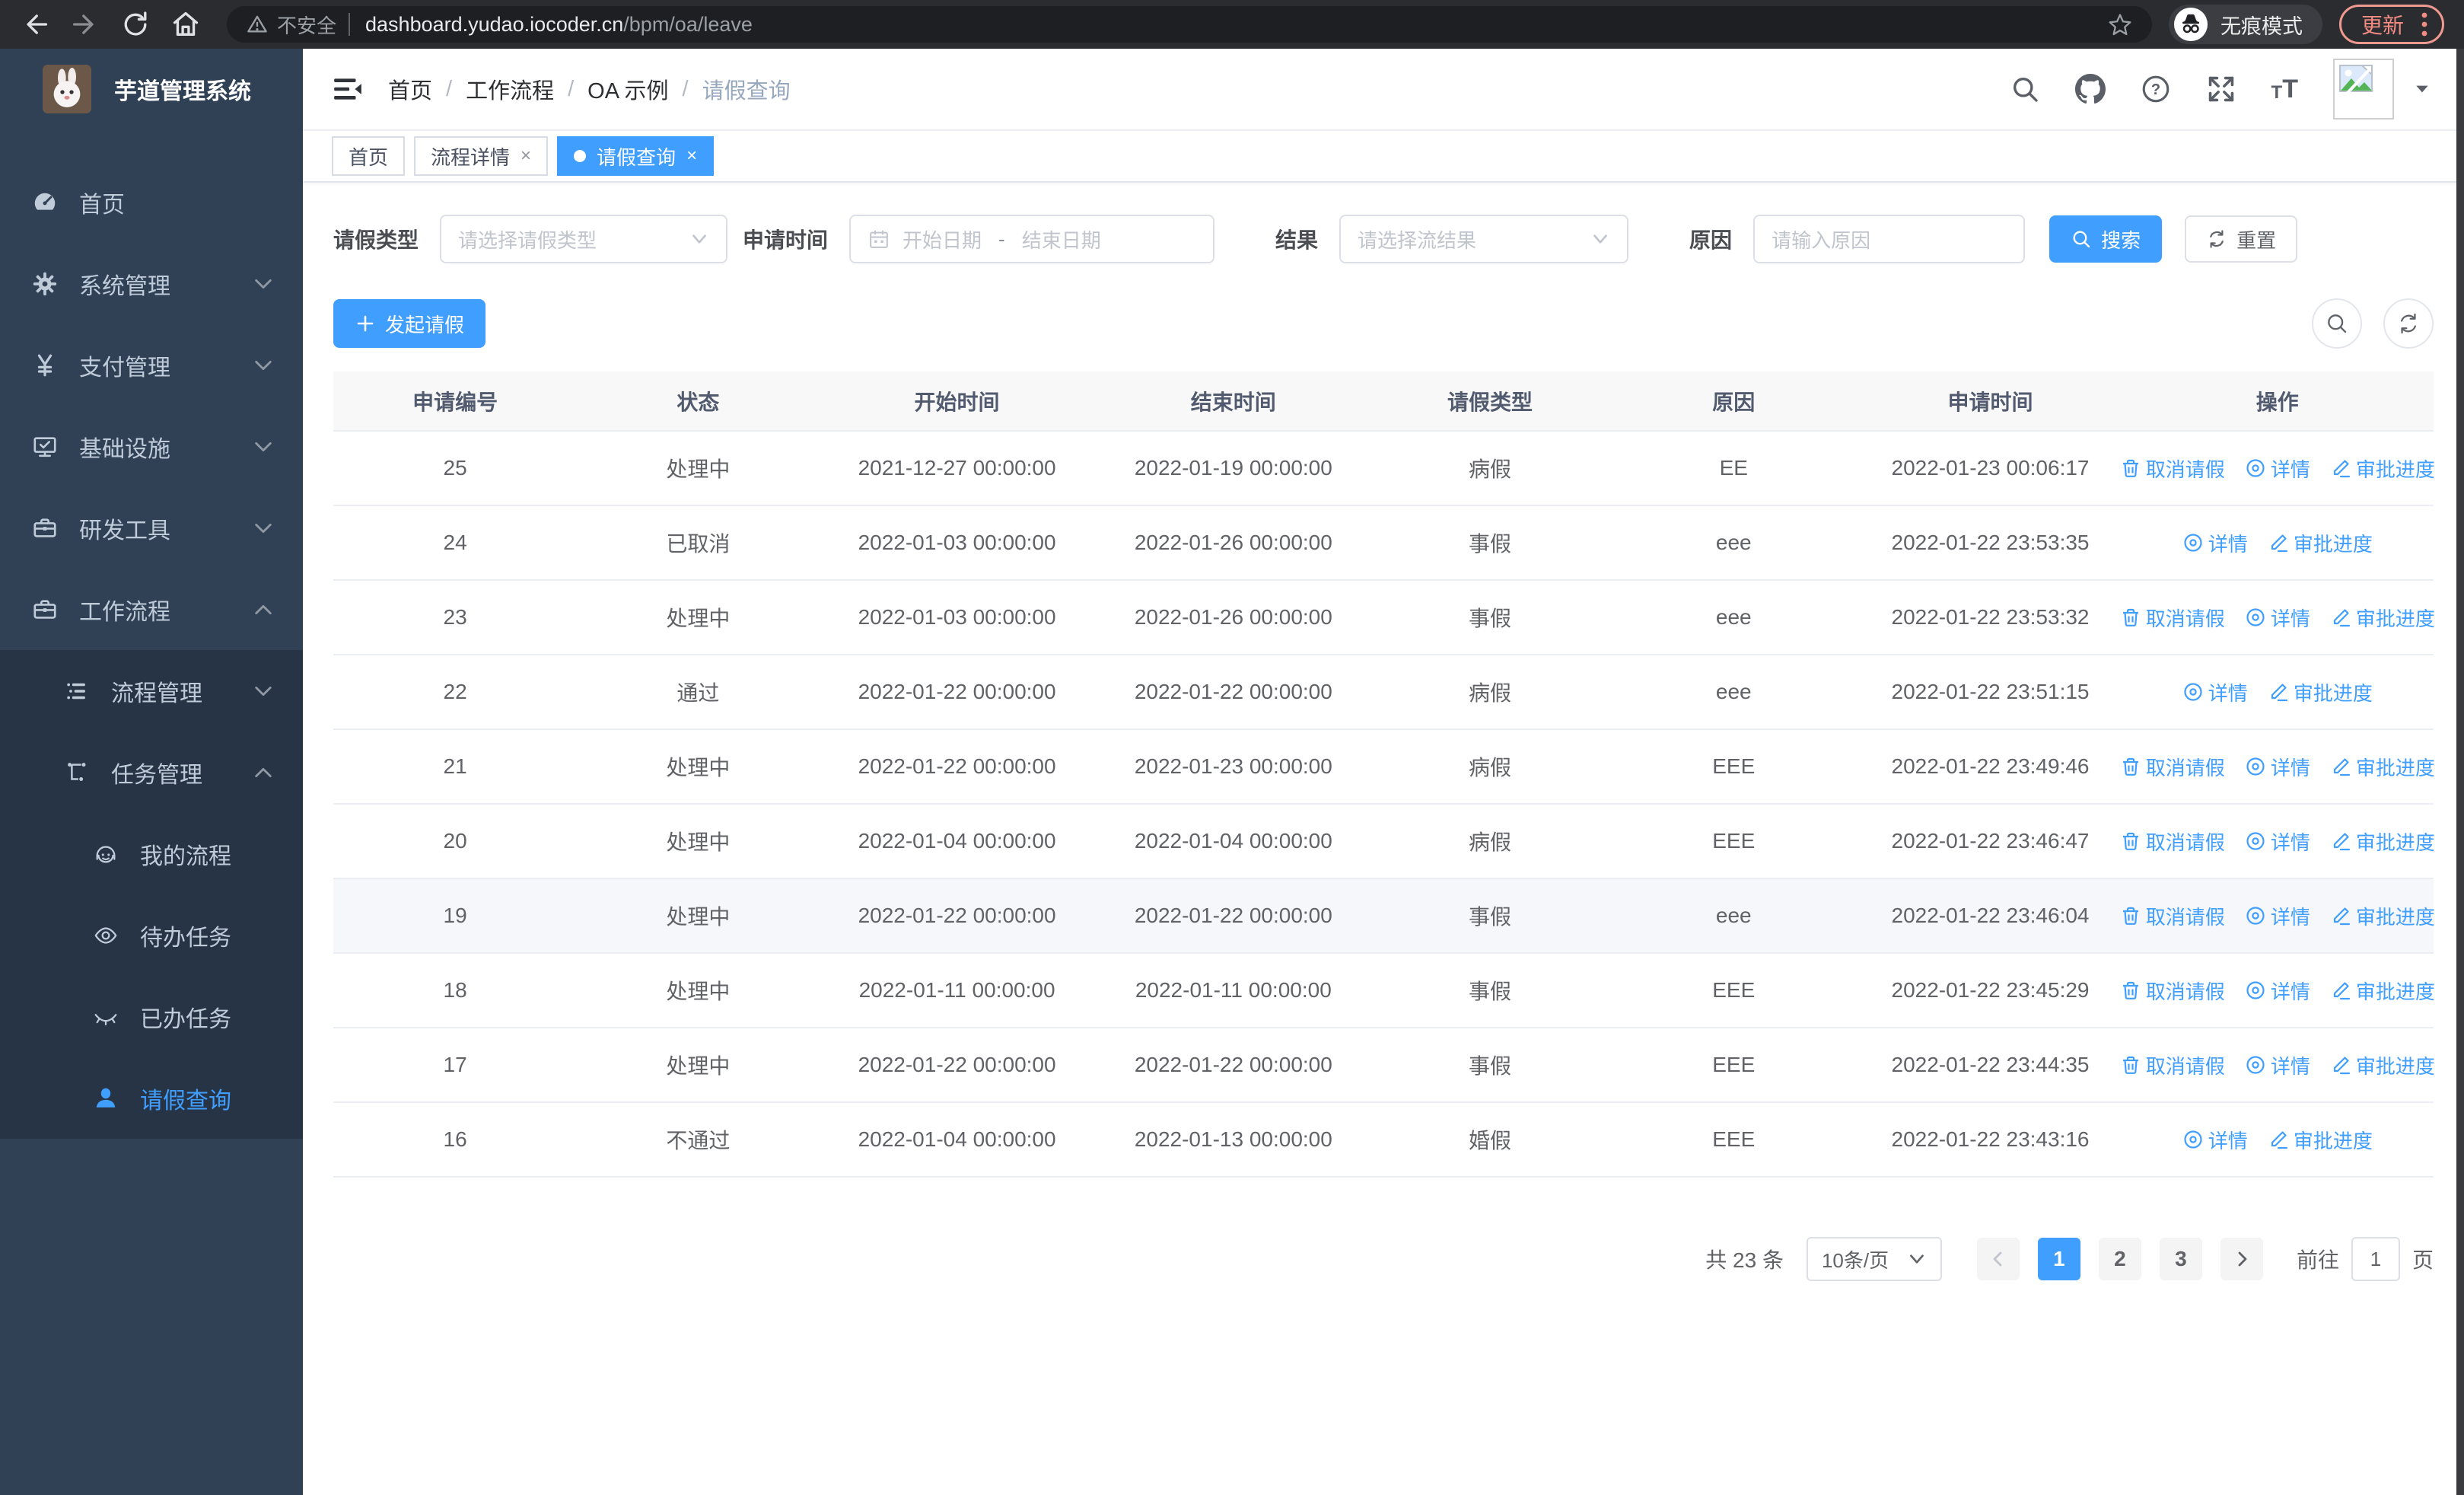 The image size is (2464, 1495). Describe the element at coordinates (348, 89) in the screenshot. I see `sidebar-collapse-icon` at that location.